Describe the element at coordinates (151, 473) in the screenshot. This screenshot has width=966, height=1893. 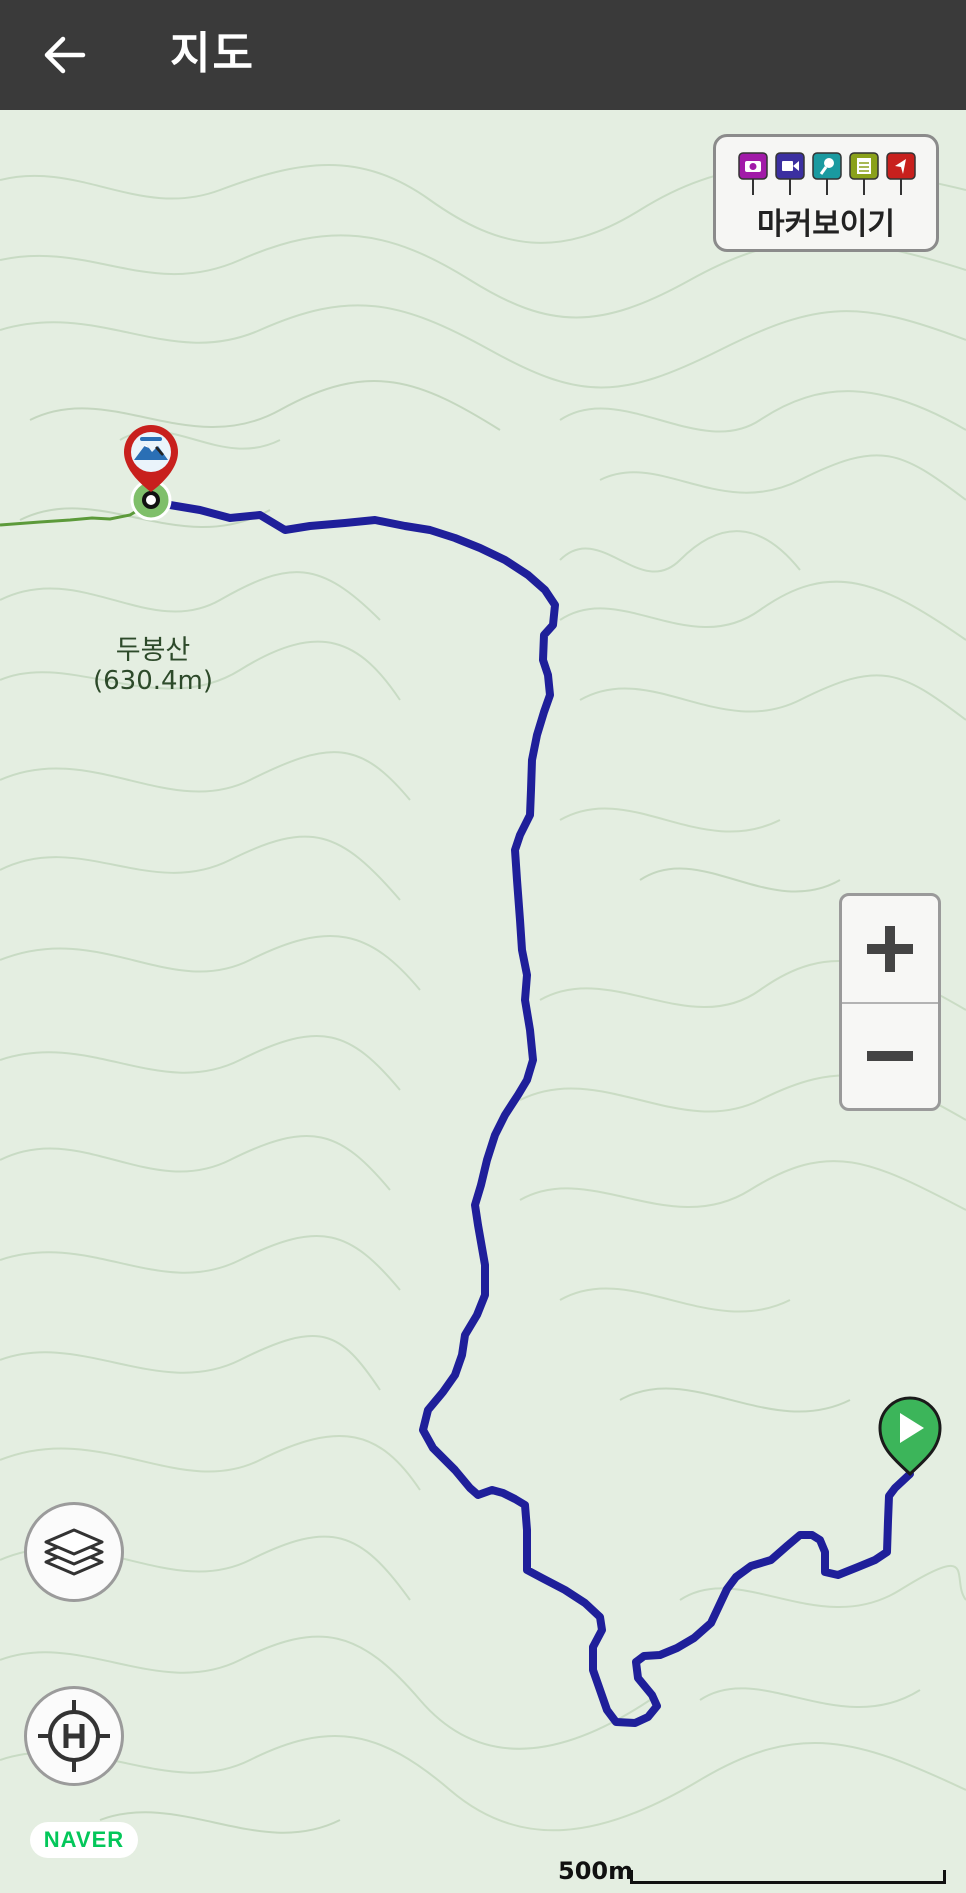
I see `summit-marker` at that location.